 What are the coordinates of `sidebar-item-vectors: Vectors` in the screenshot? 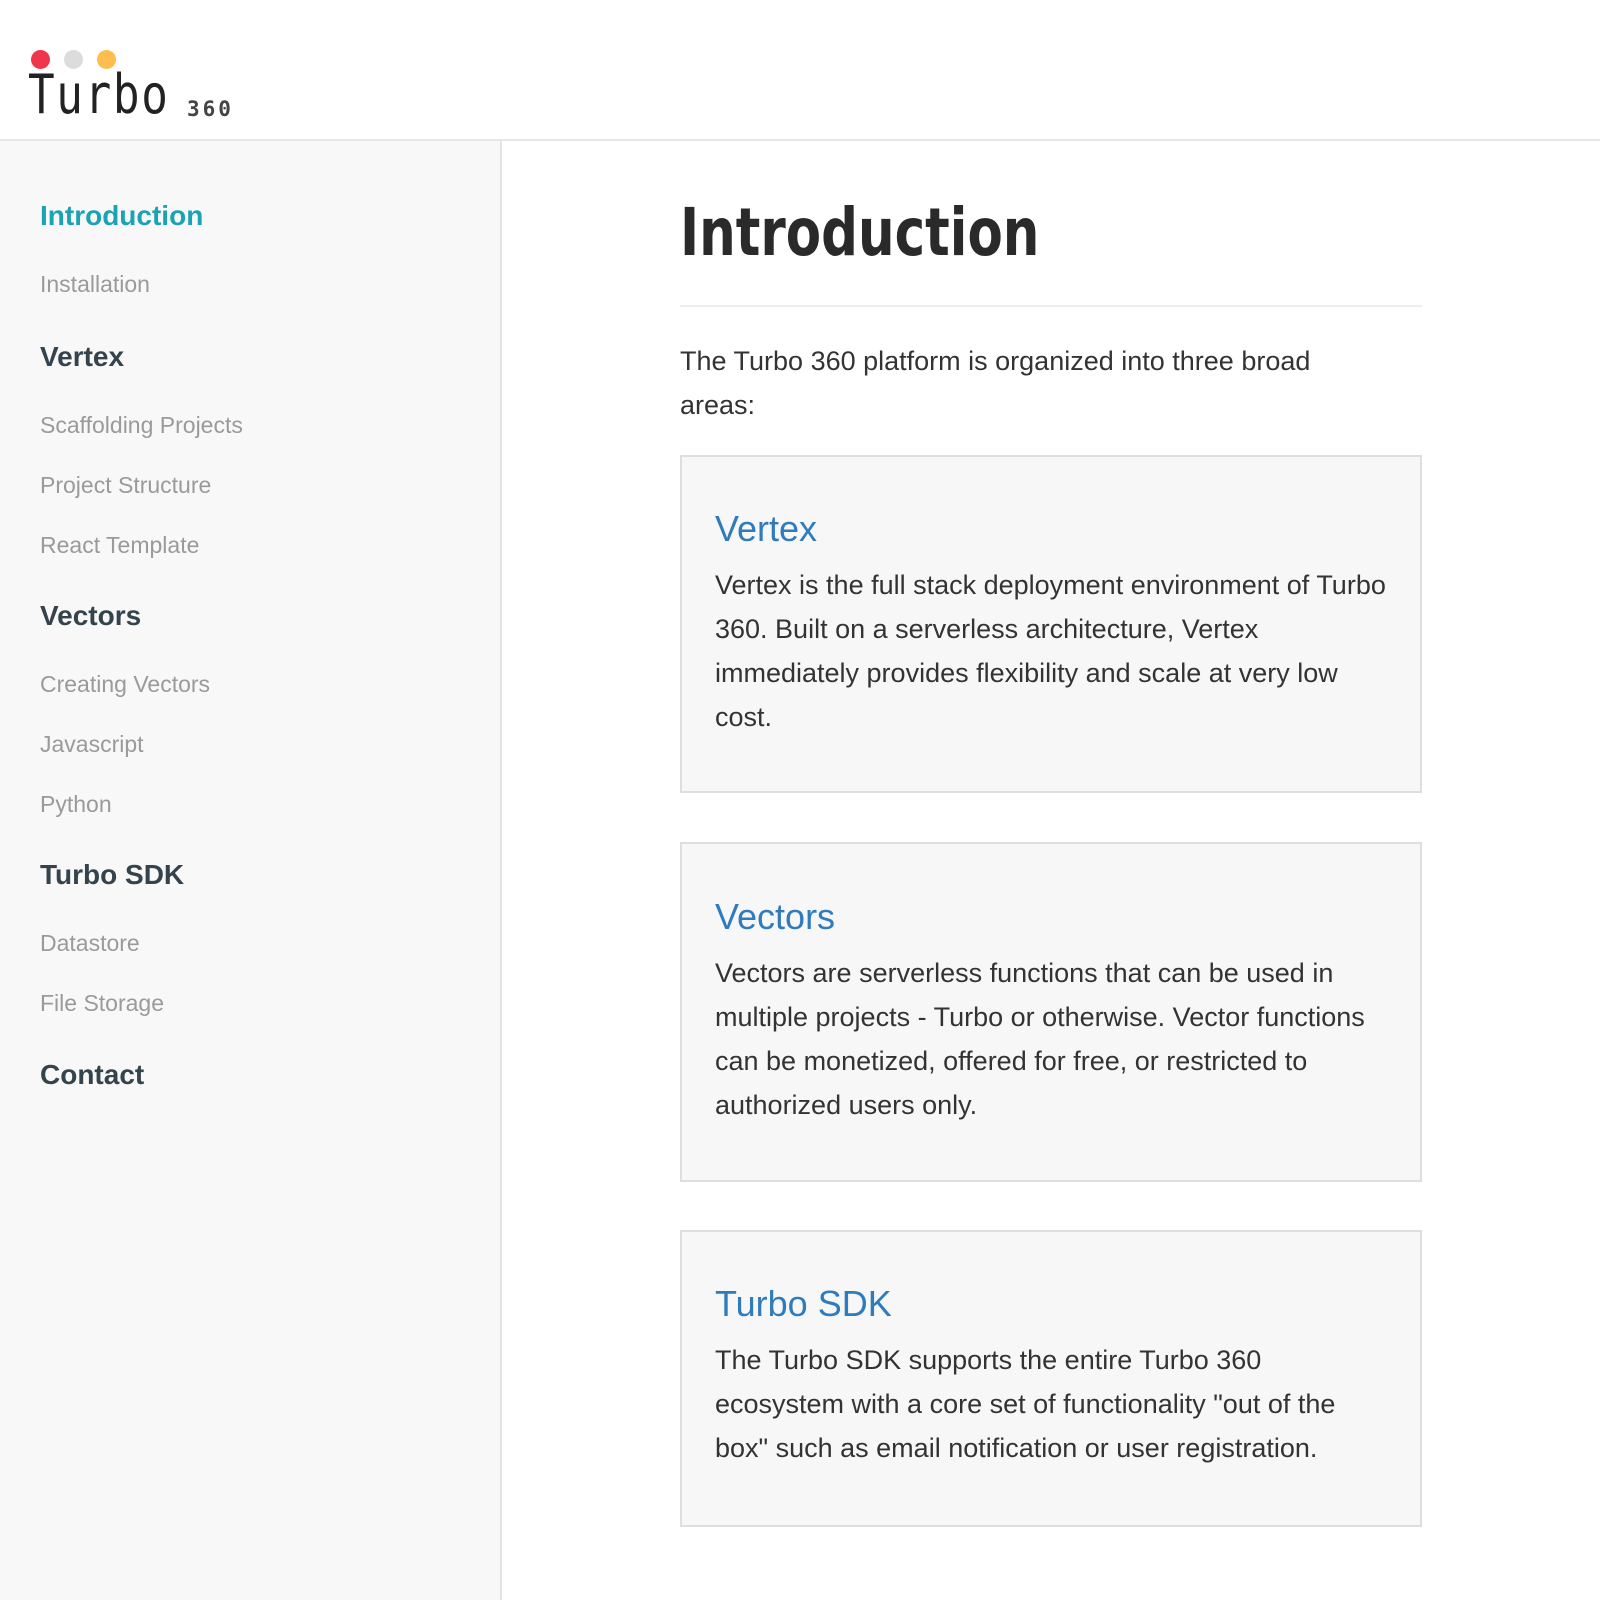 It's located at (90, 616).